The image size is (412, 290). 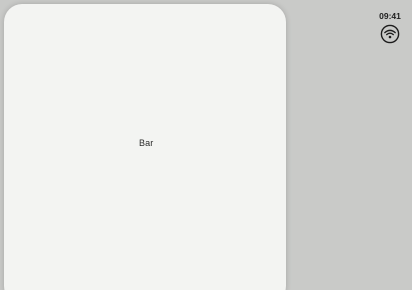 What do you see at coordinates (146, 143) in the screenshot?
I see `card-label: Bar` at bounding box center [146, 143].